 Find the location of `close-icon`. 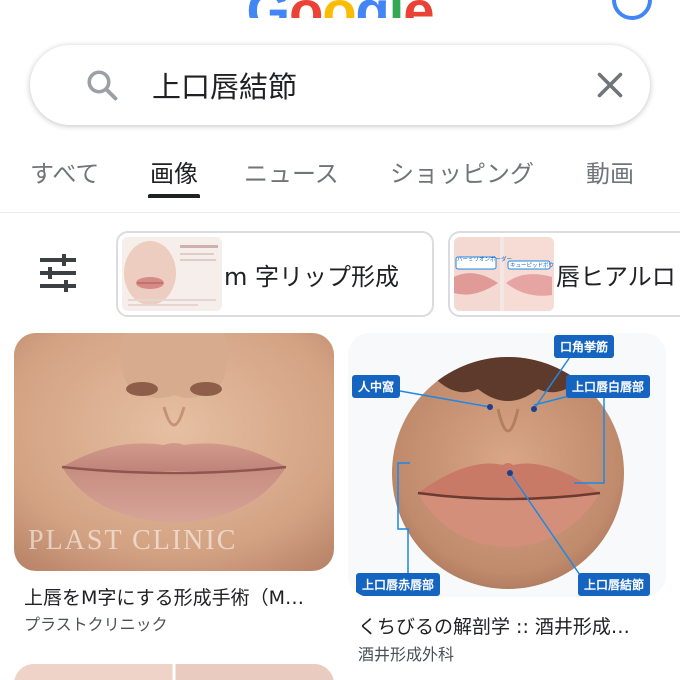

close-icon is located at coordinates (610, 85).